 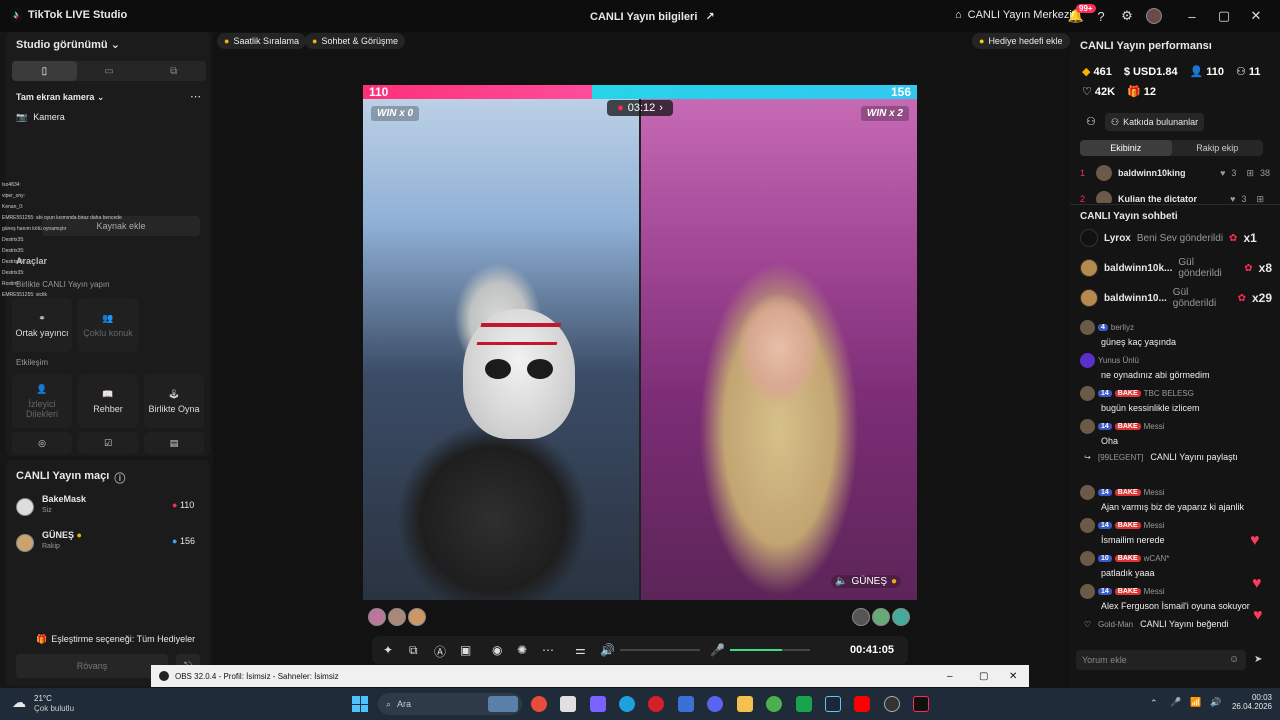 What do you see at coordinates (503, 704) in the screenshot?
I see `weather-widget-icon` at bounding box center [503, 704].